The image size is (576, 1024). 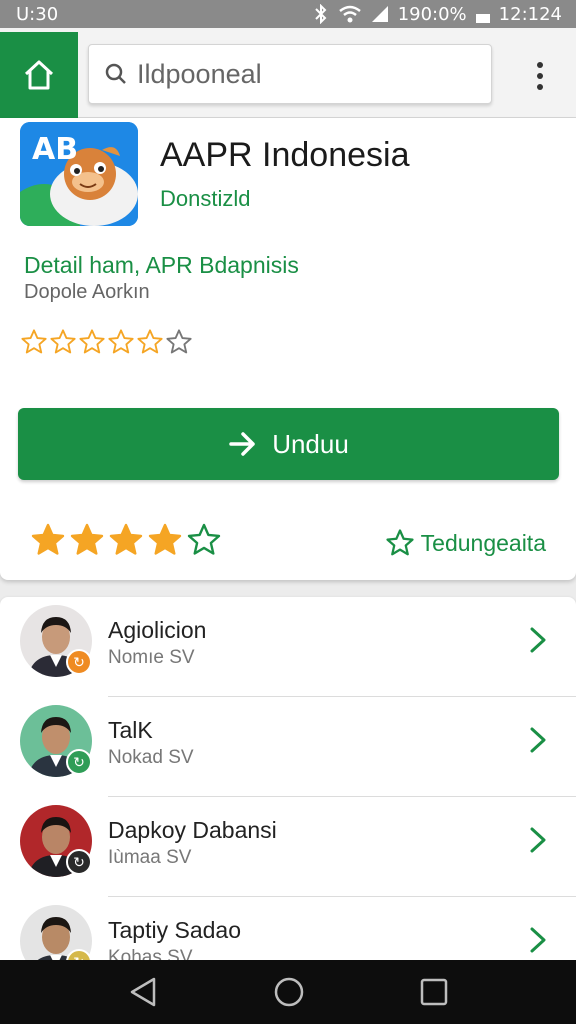 I want to click on person-name: Dapkoy Dabansi, so click(x=192, y=830).